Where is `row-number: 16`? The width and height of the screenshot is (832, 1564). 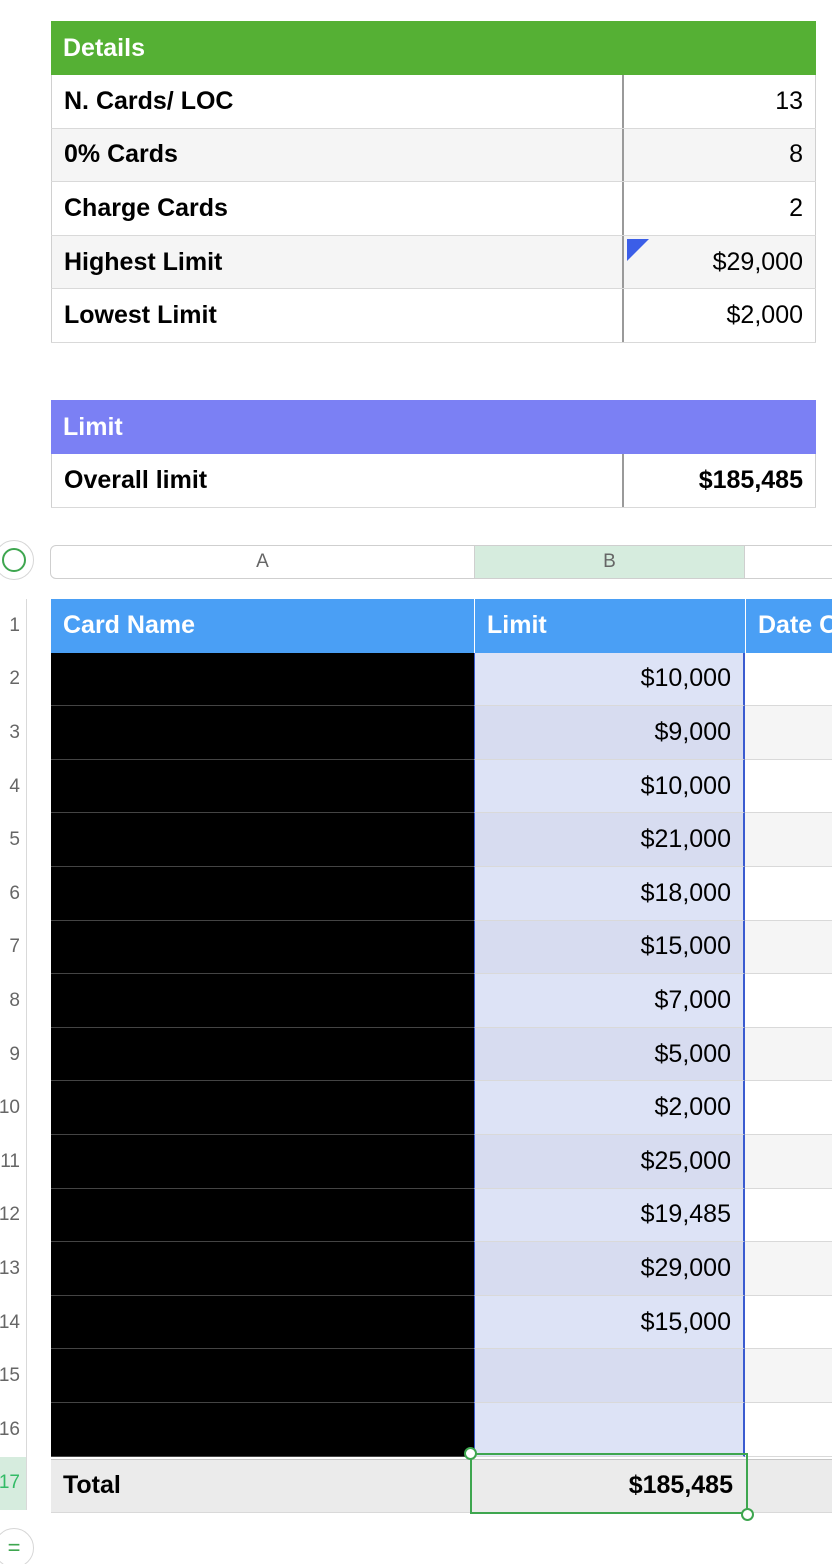
row-number: 16 is located at coordinates (13, 1430).